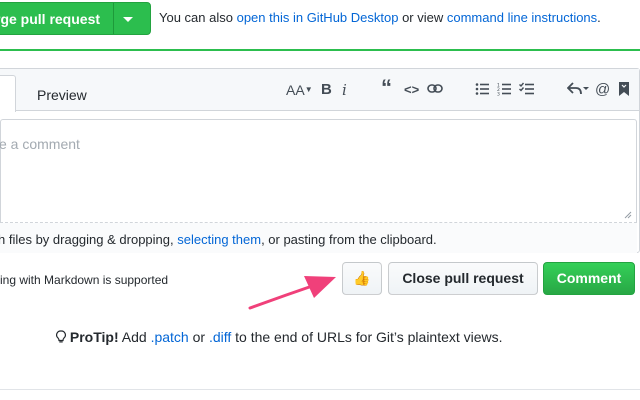  I want to click on merge-pull-request-button: rge pull request, so click(75, 18).